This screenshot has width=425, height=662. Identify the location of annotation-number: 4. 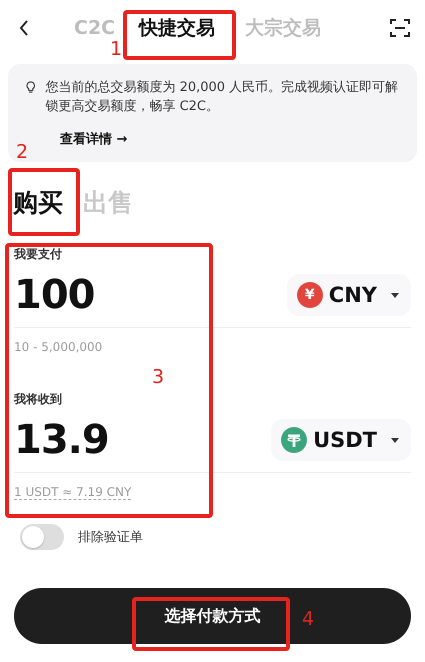
(308, 619).